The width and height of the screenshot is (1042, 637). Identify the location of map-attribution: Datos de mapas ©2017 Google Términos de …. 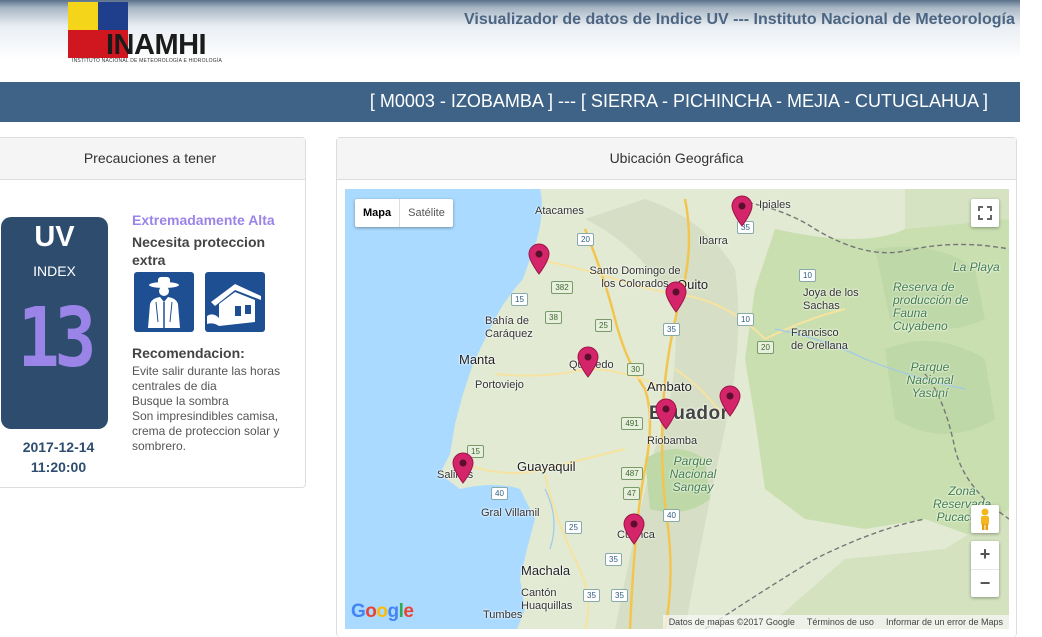
(835, 622).